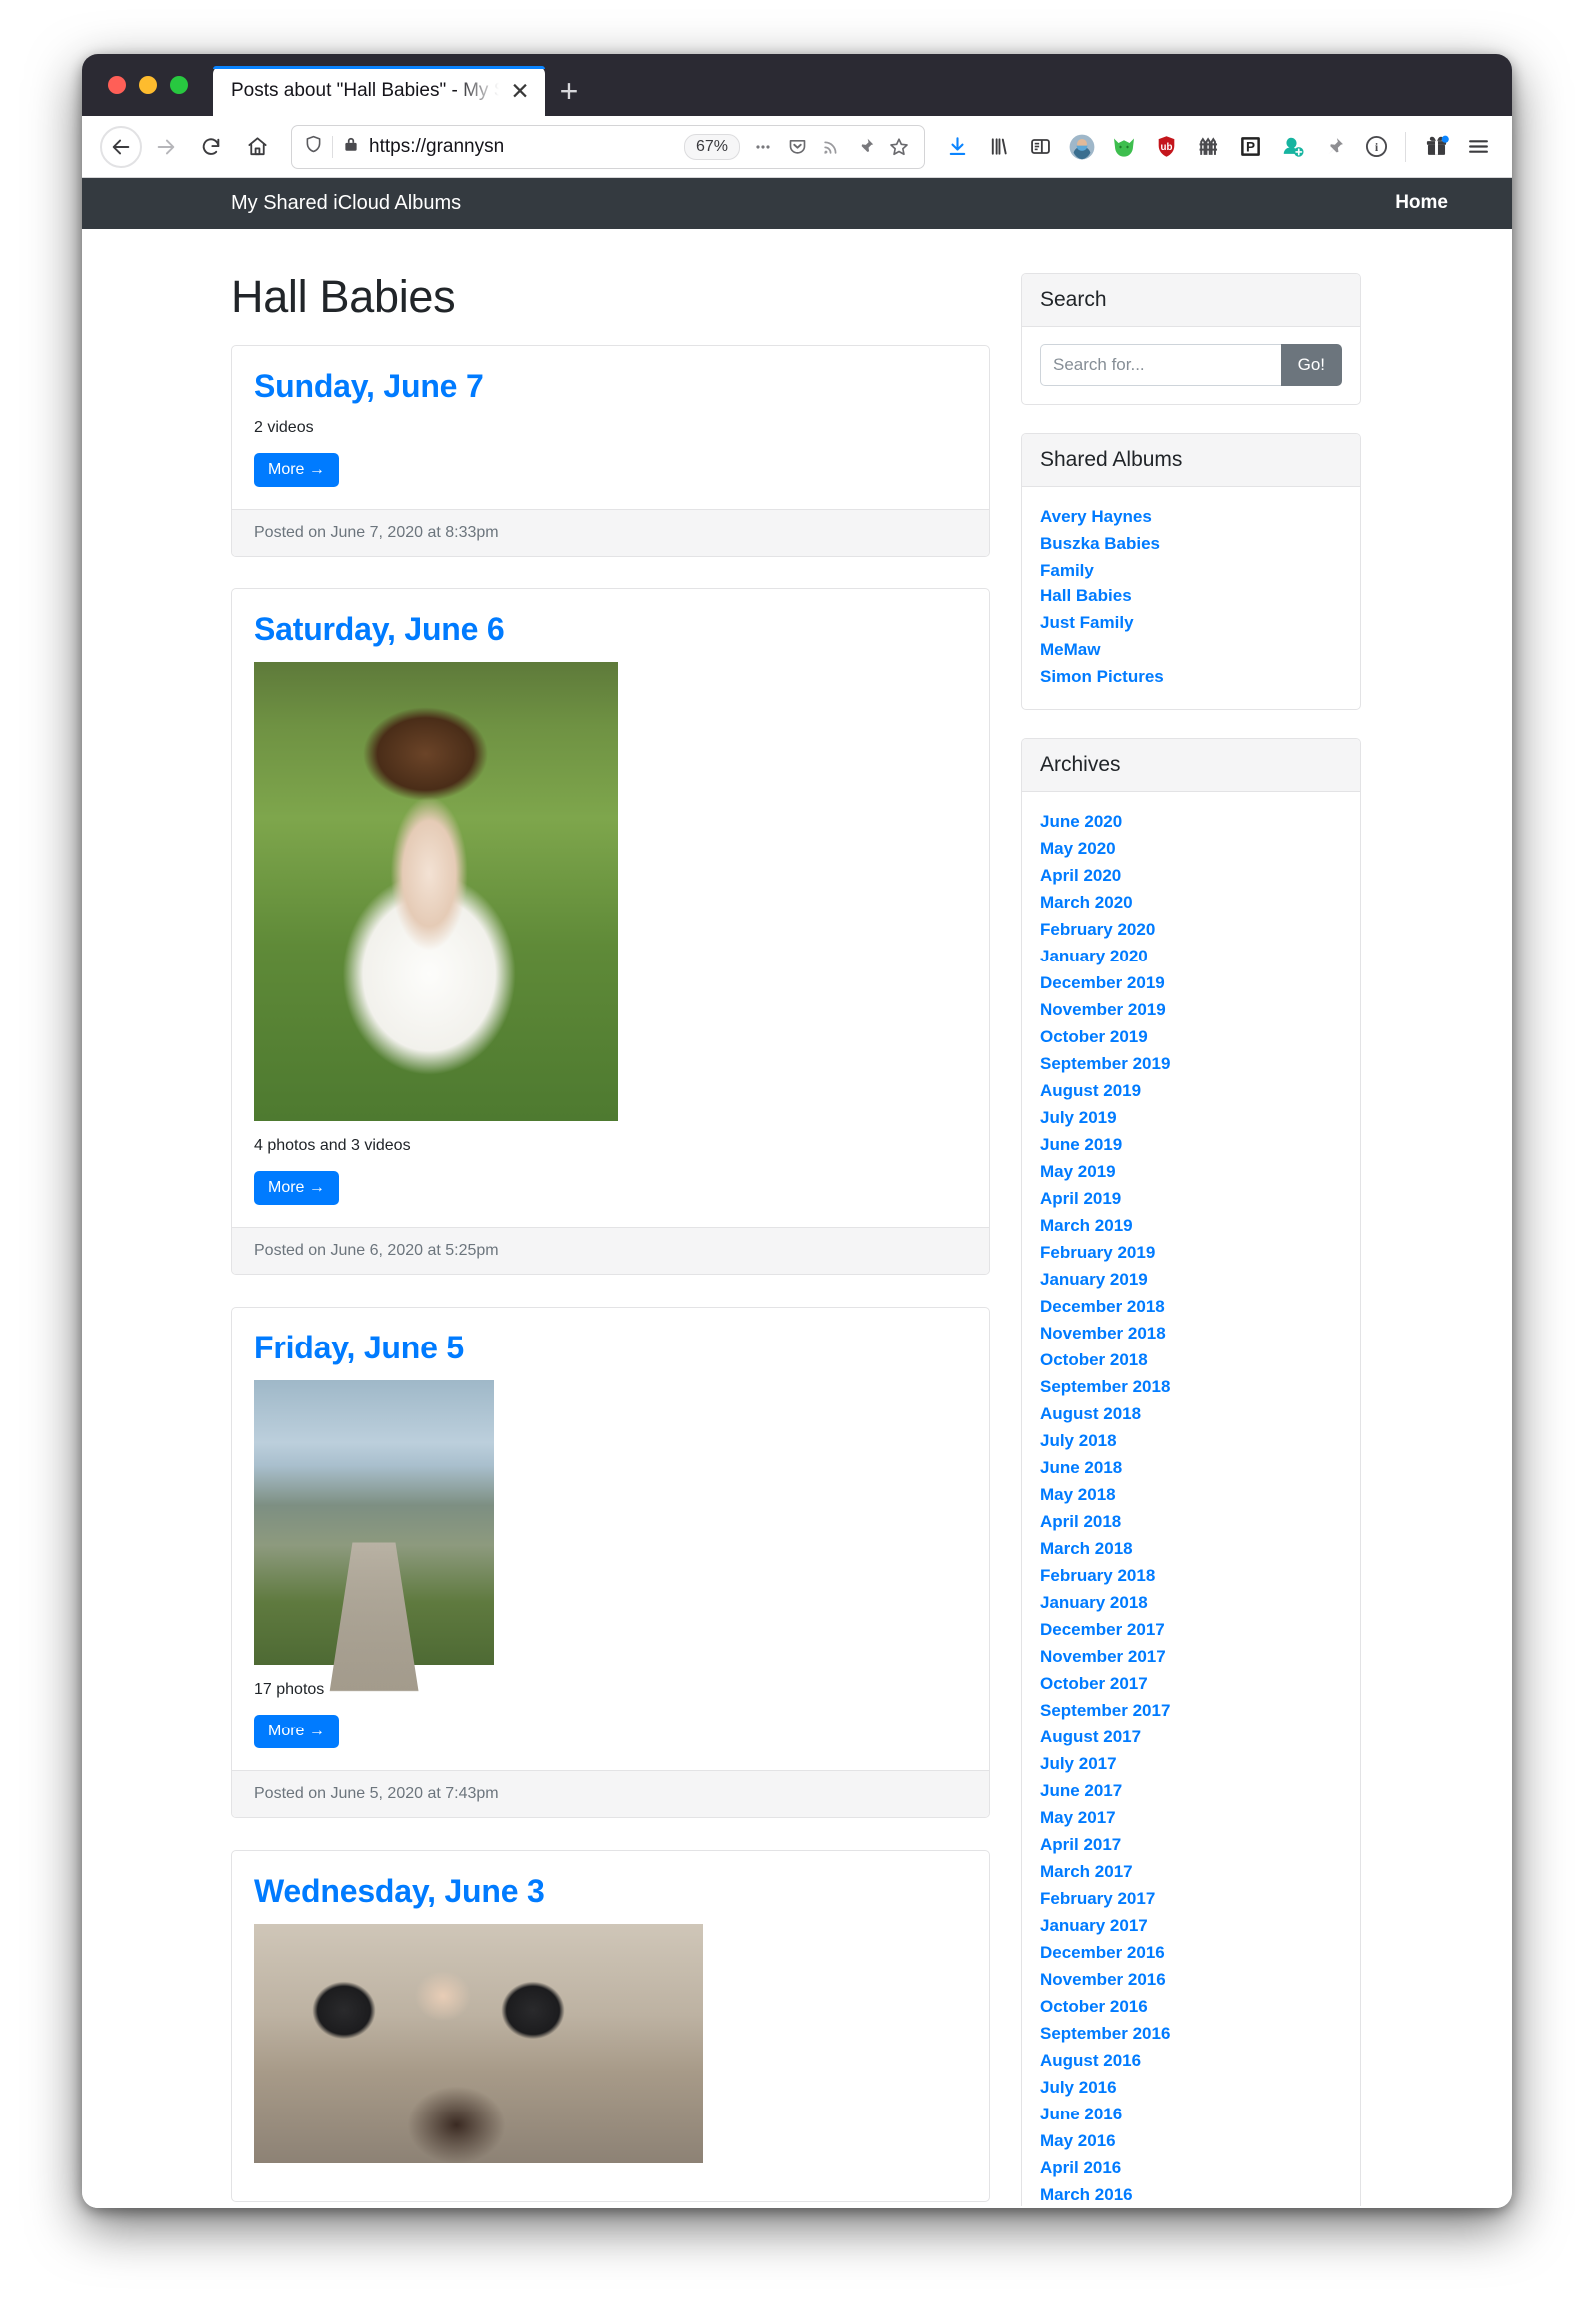 This screenshot has height=2304, width=1596. I want to click on archive-month-link: December 2016, so click(1191, 1953).